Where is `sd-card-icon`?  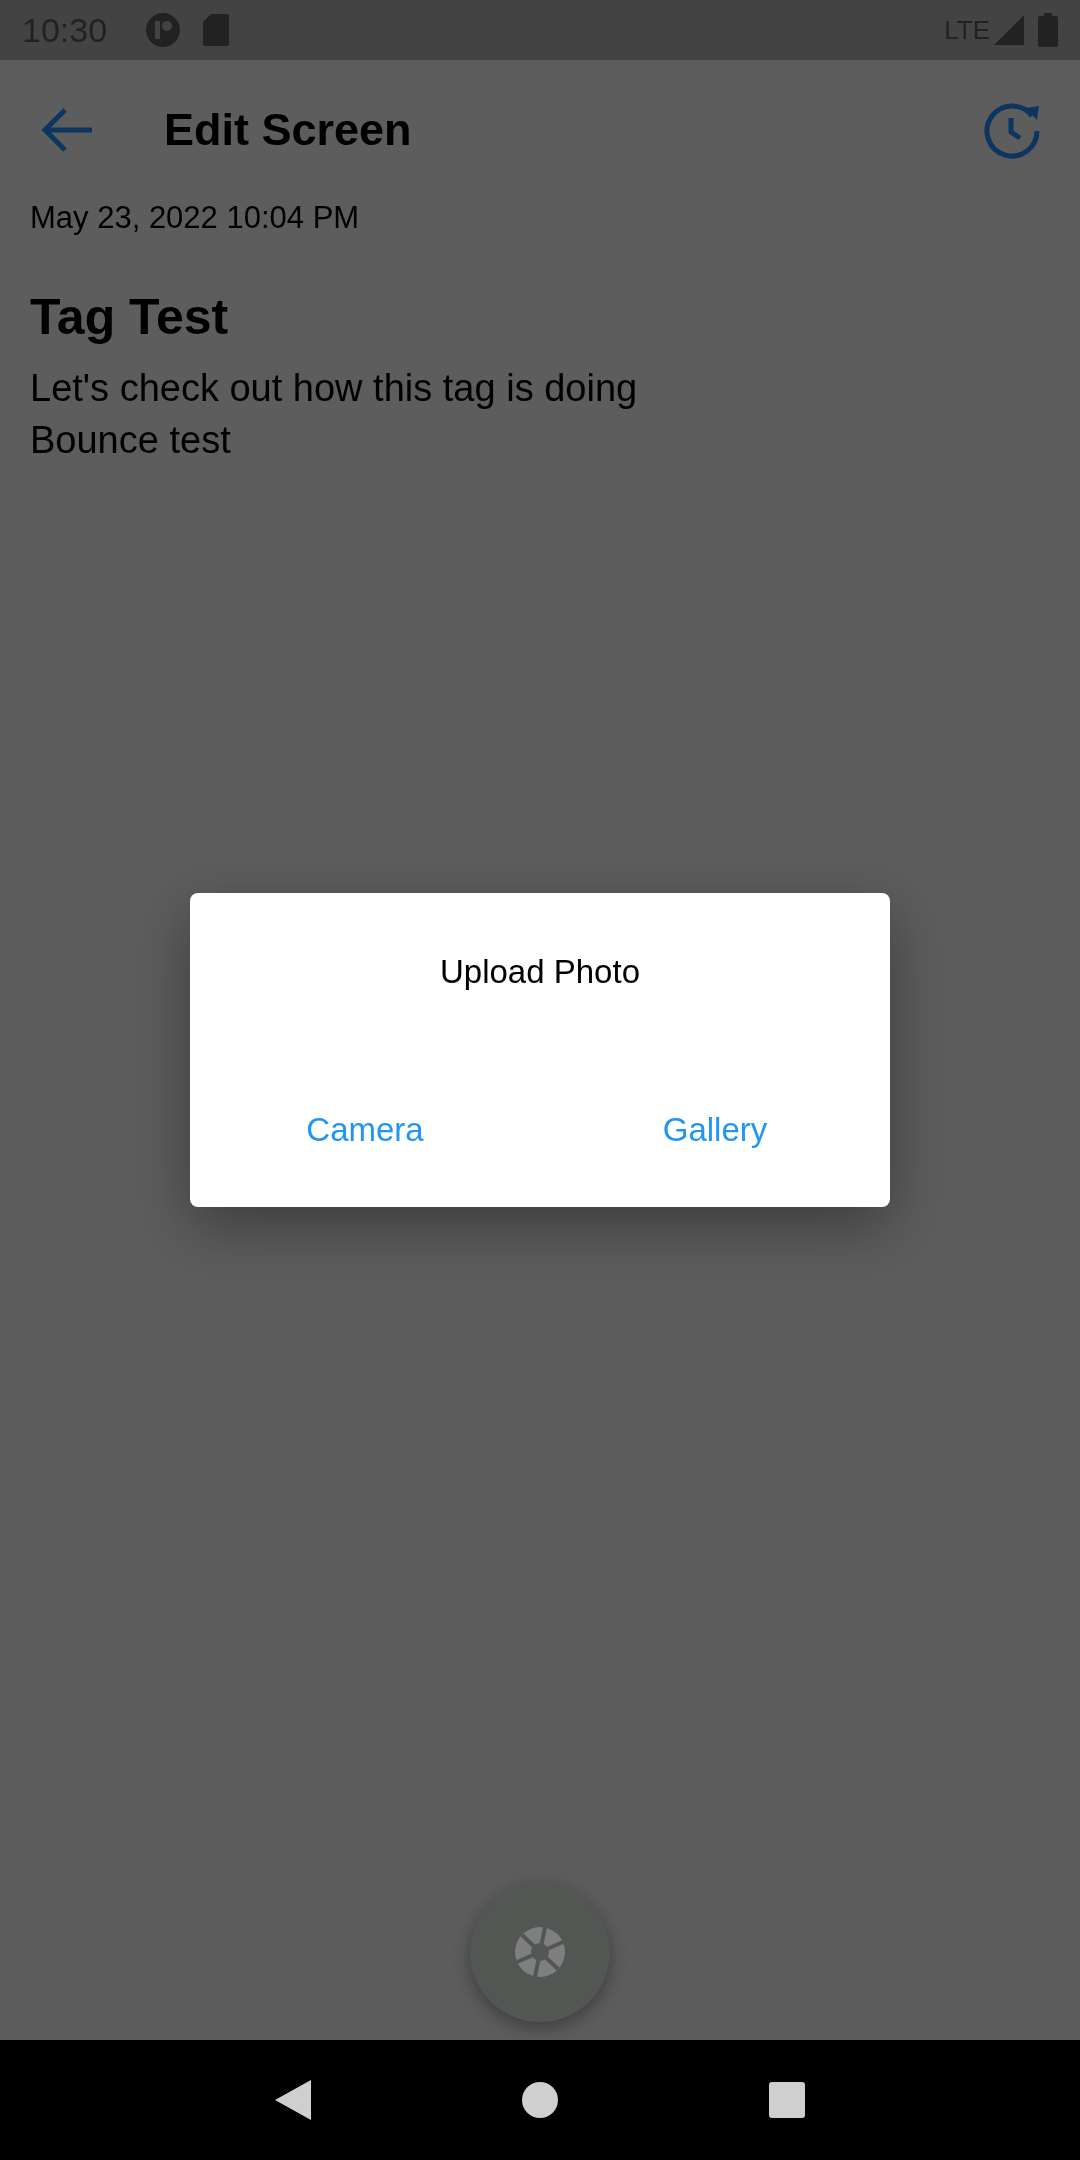
sd-card-icon is located at coordinates (216, 30).